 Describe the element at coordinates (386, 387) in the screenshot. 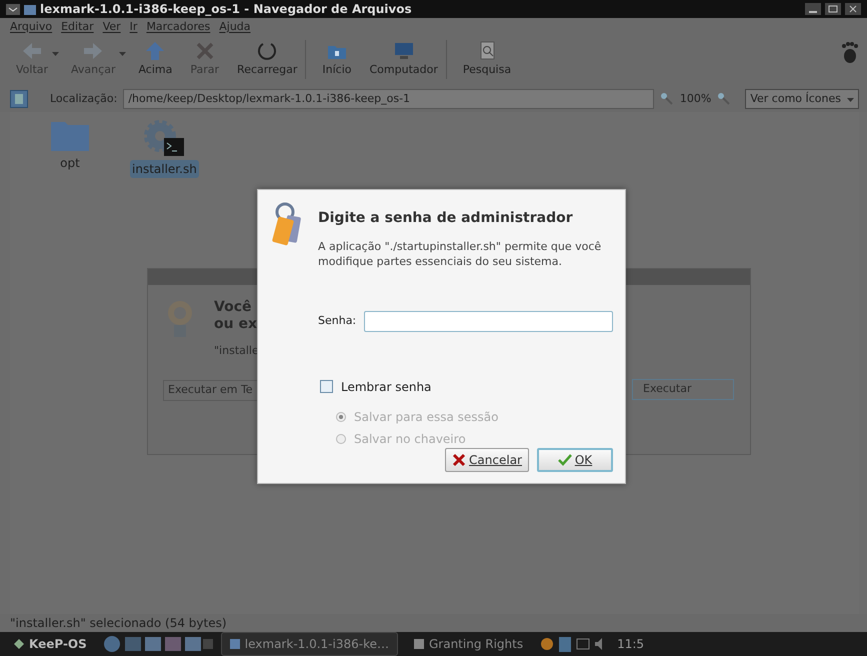

I see `checkbox-label: Lembrar senha` at that location.